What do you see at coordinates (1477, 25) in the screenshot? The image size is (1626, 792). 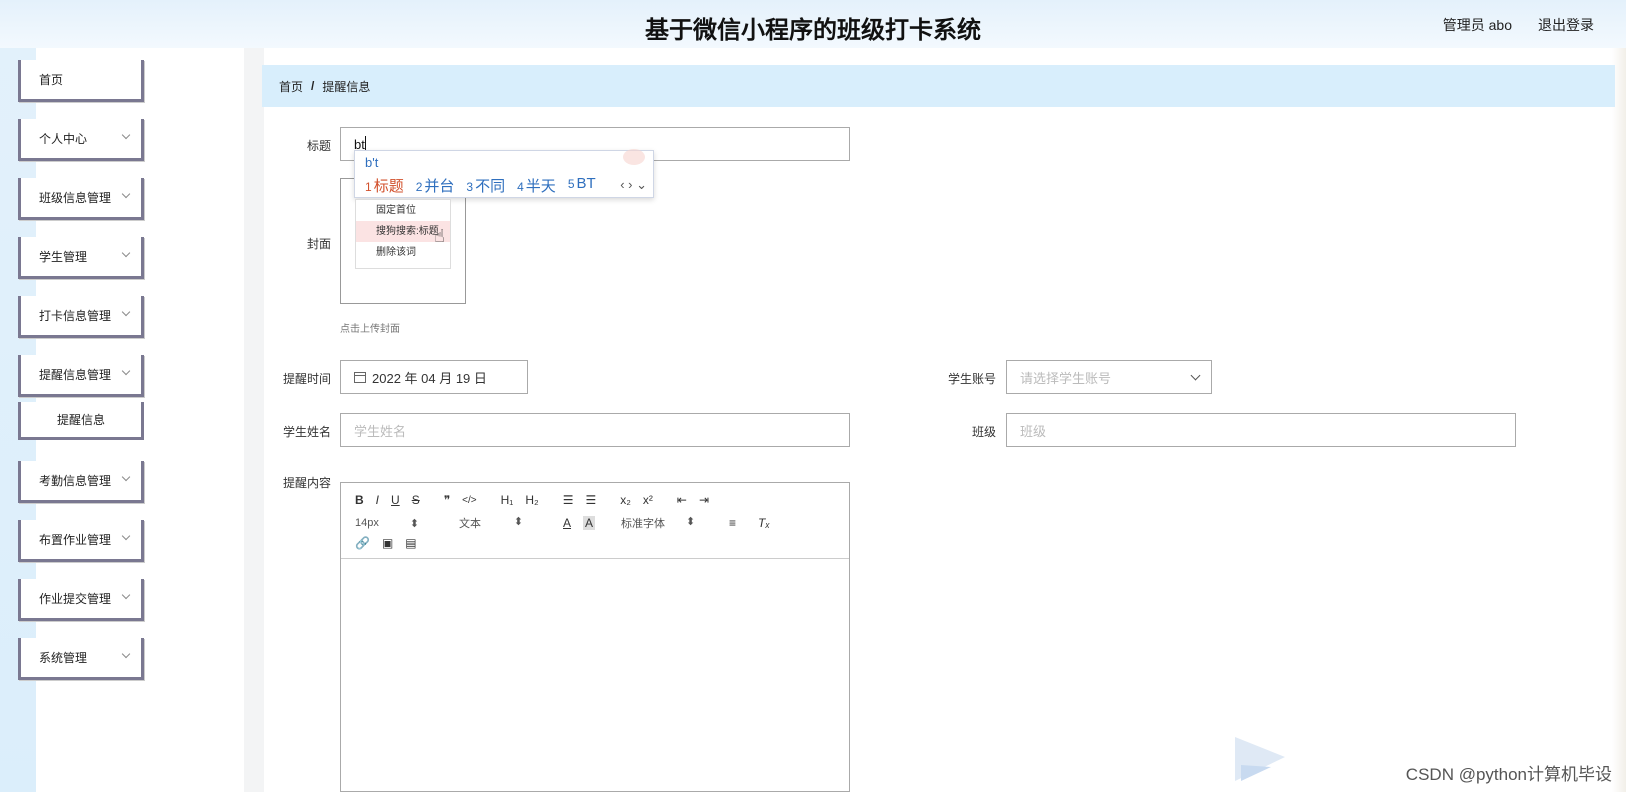 I see `current-user: 管理员 abo` at bounding box center [1477, 25].